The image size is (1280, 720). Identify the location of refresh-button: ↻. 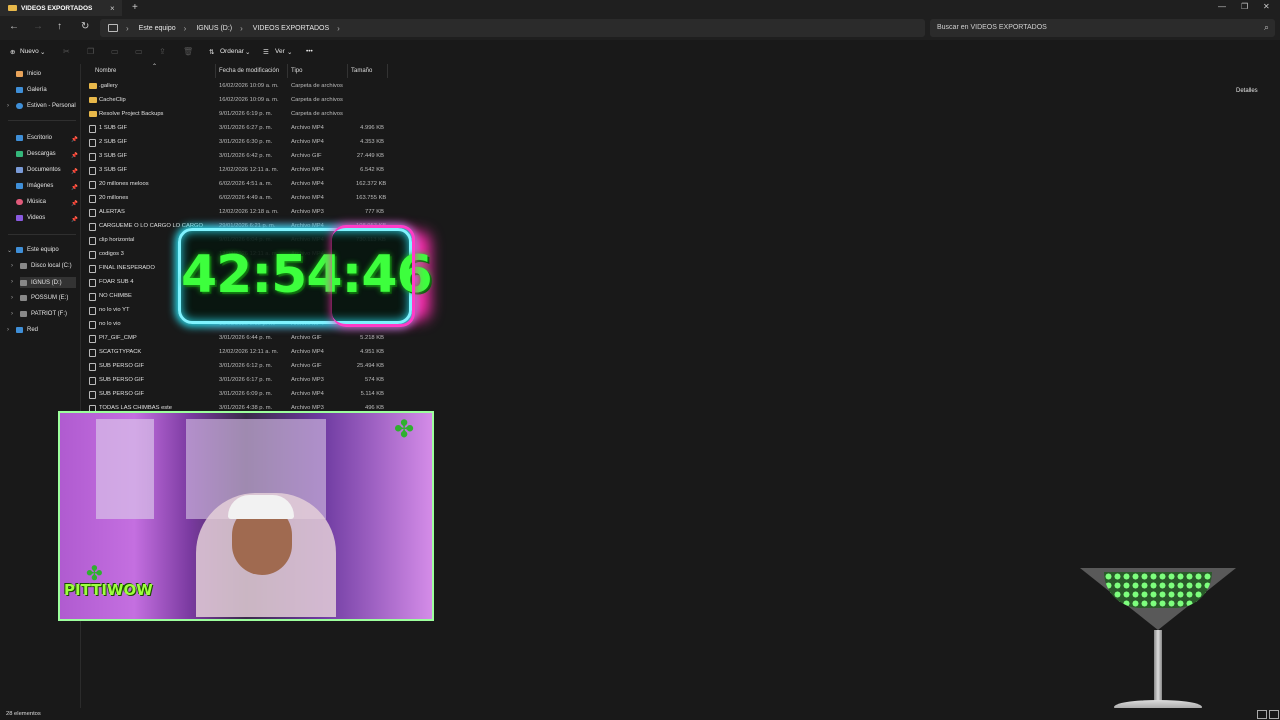
(85, 26).